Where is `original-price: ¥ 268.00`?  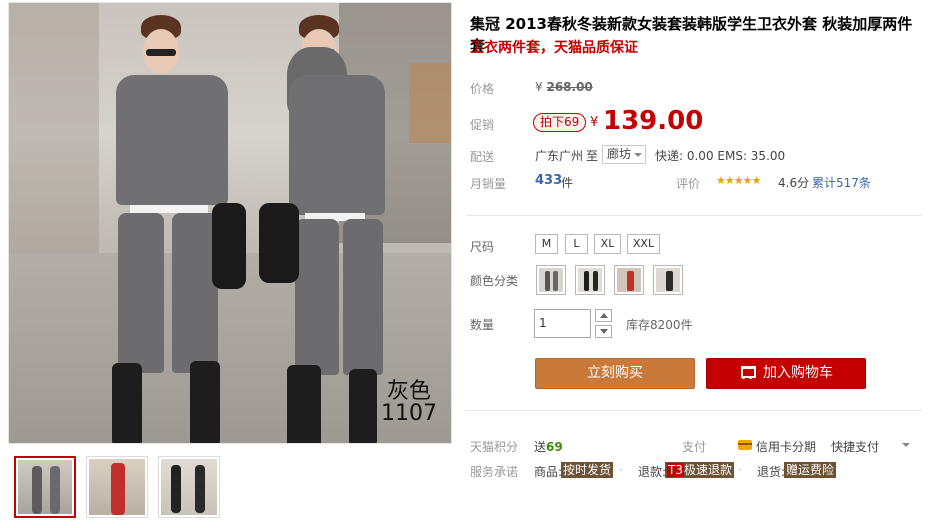 original-price: ¥ 268.00 is located at coordinates (564, 87).